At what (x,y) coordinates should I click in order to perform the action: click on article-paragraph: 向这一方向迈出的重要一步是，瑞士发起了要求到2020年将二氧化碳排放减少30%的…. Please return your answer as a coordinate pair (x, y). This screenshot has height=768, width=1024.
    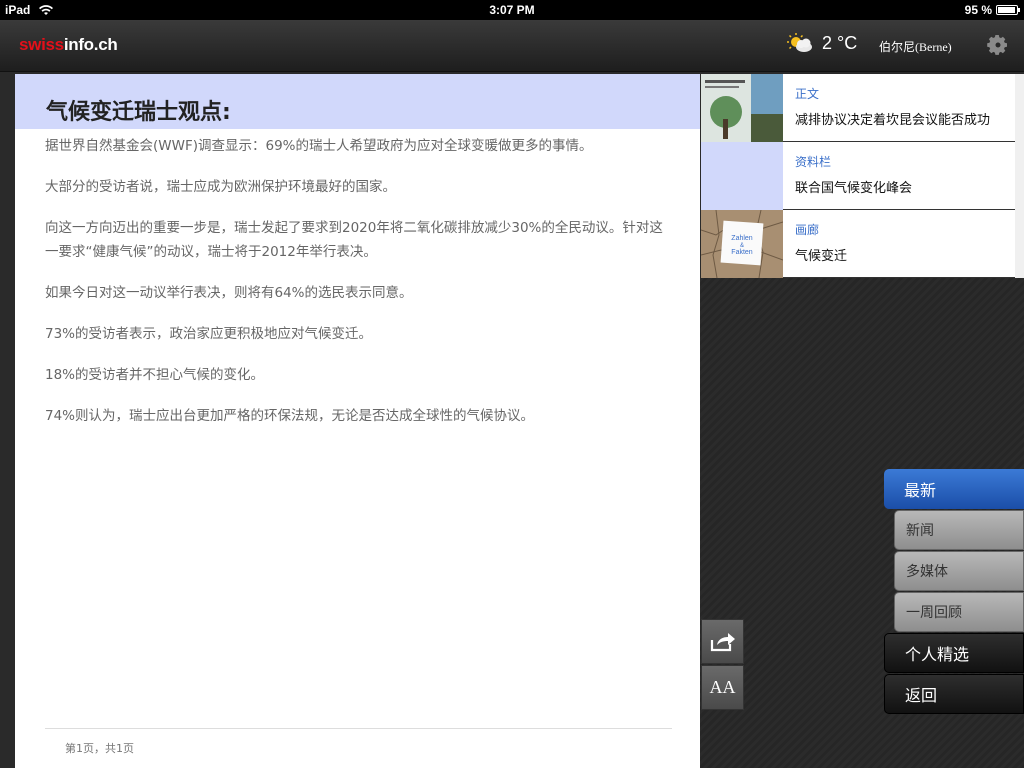
    Looking at the image, I should click on (354, 240).